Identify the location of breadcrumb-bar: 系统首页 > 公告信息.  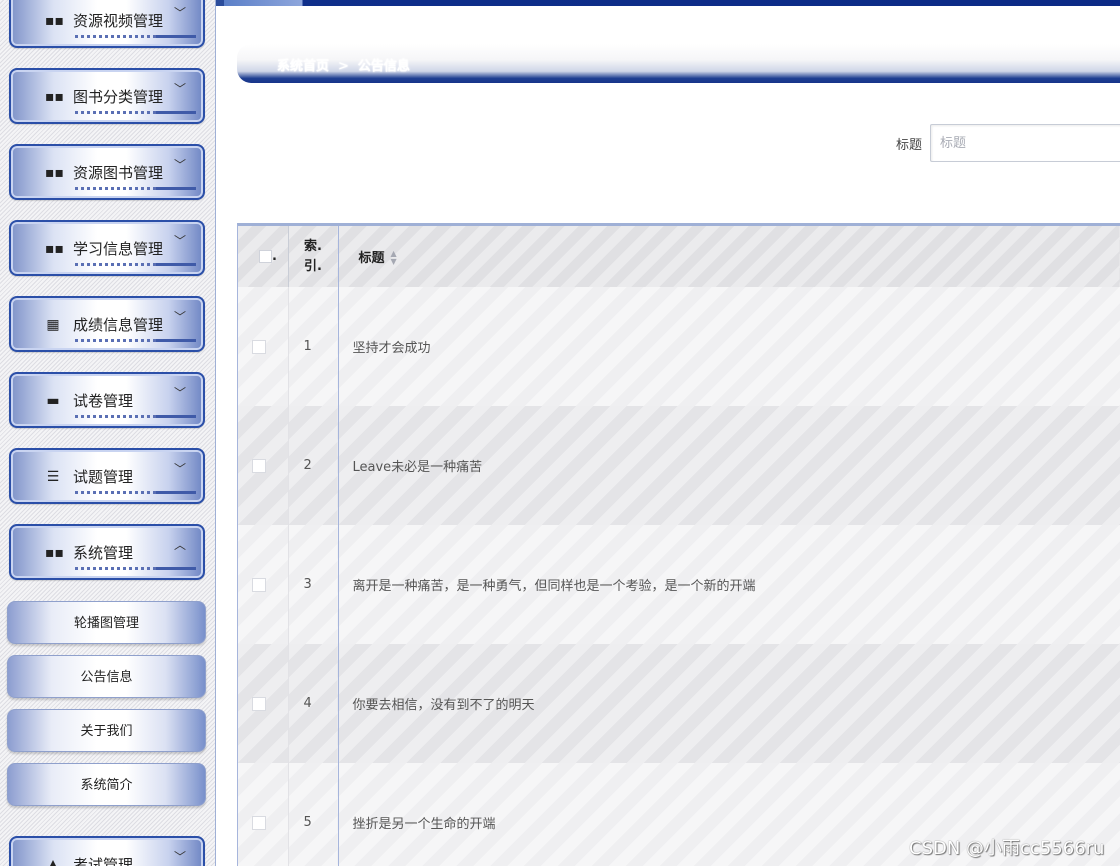
(678, 63).